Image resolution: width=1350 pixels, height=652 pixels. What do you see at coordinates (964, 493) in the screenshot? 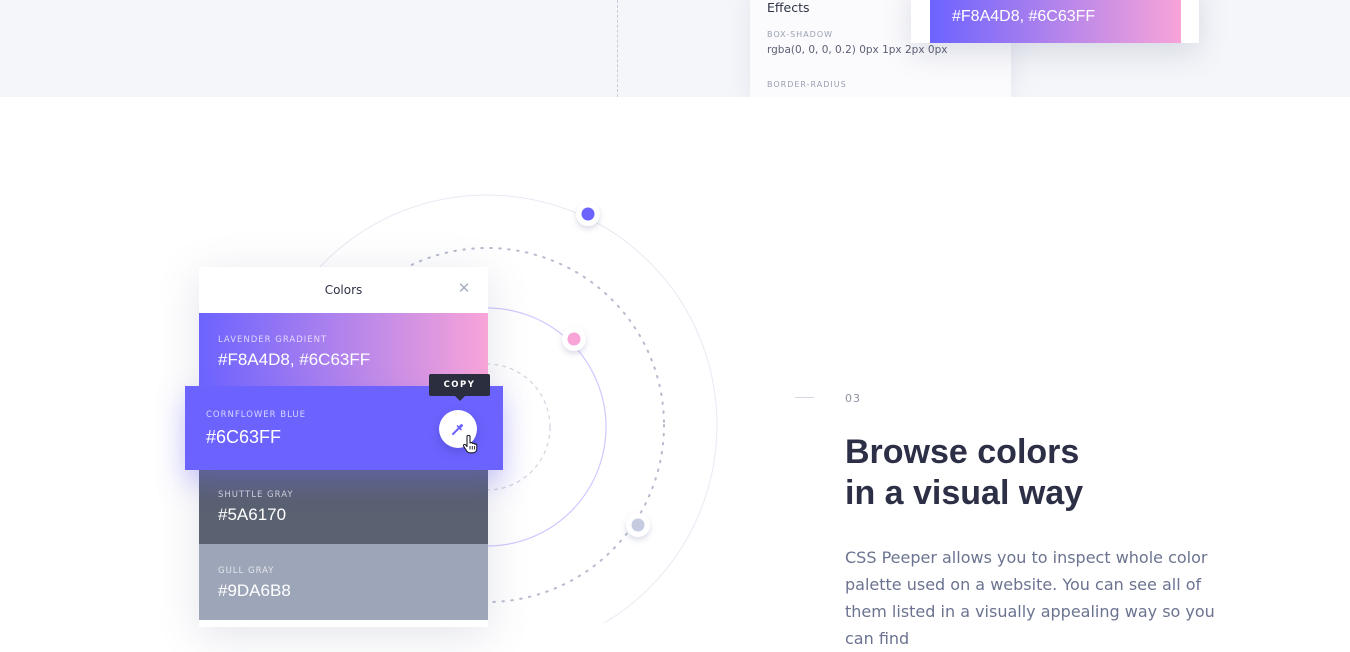
I see `headline-line-2: in a visual way` at bounding box center [964, 493].